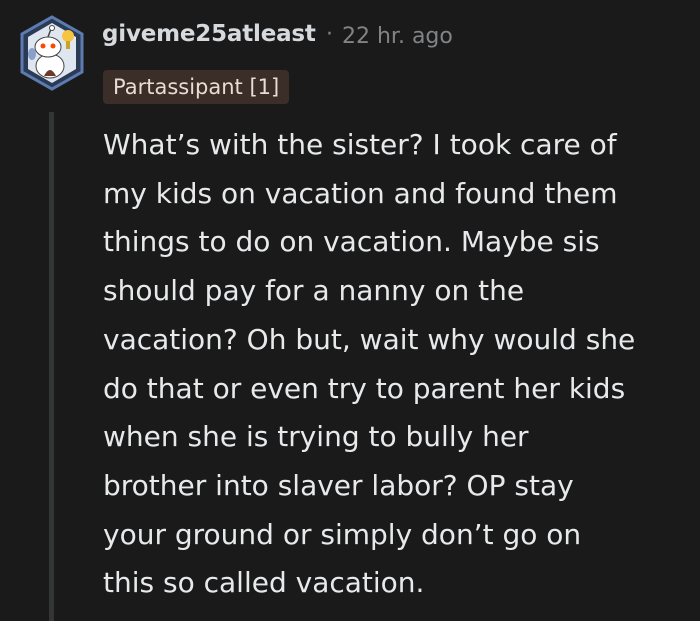 The height and width of the screenshot is (621, 700). What do you see at coordinates (314, 291) in the screenshot?
I see `comment-body-line: should pay for a nanny on the` at bounding box center [314, 291].